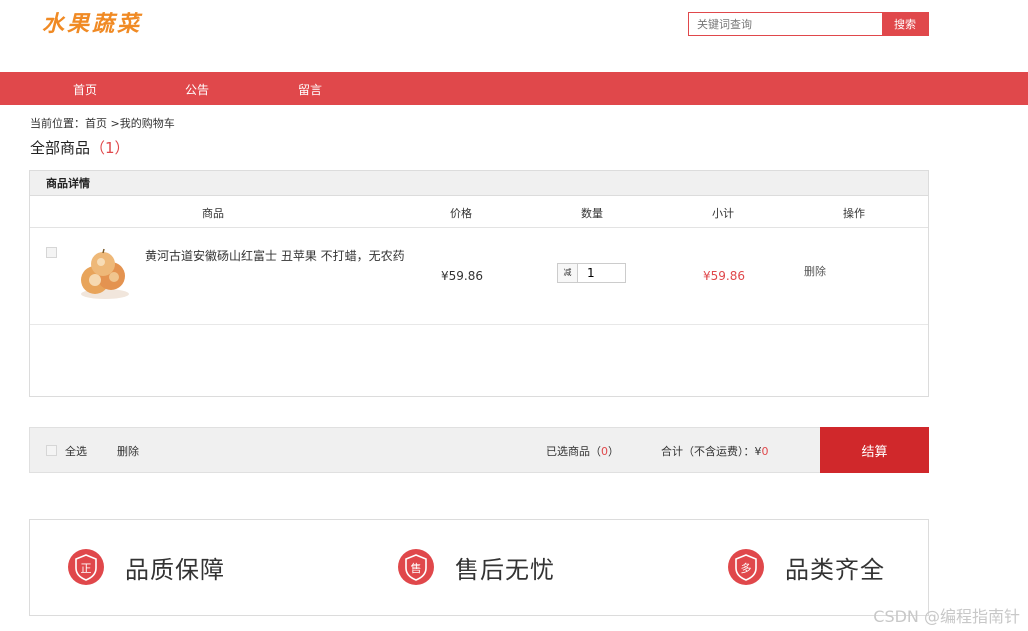 This screenshot has height=631, width=1028. I want to click on main-nav: 首页 公告 留言, so click(514, 88).